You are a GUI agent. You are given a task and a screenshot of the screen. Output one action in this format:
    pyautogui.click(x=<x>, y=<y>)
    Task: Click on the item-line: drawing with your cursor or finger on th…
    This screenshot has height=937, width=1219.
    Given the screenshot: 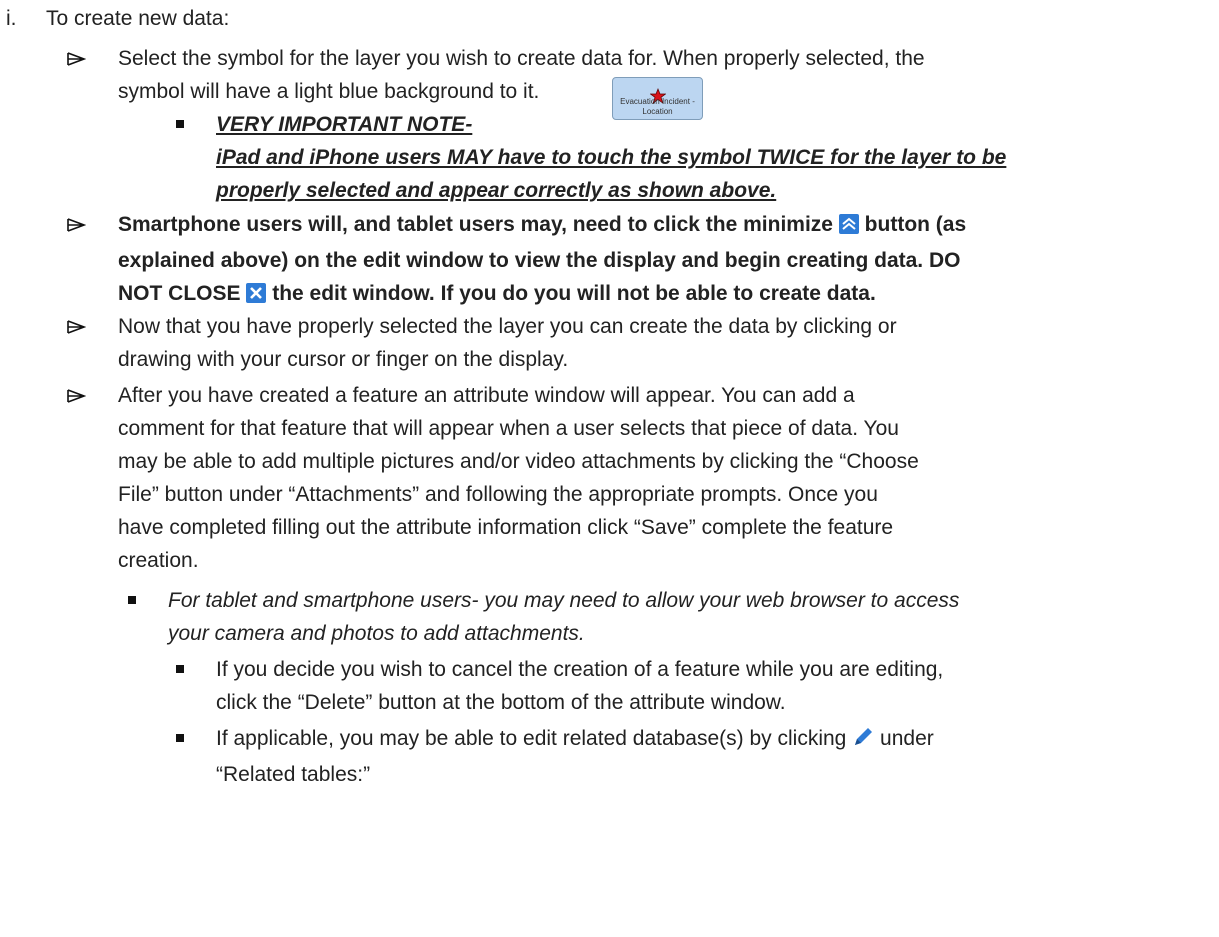 What is the action you would take?
    pyautogui.click(x=343, y=359)
    